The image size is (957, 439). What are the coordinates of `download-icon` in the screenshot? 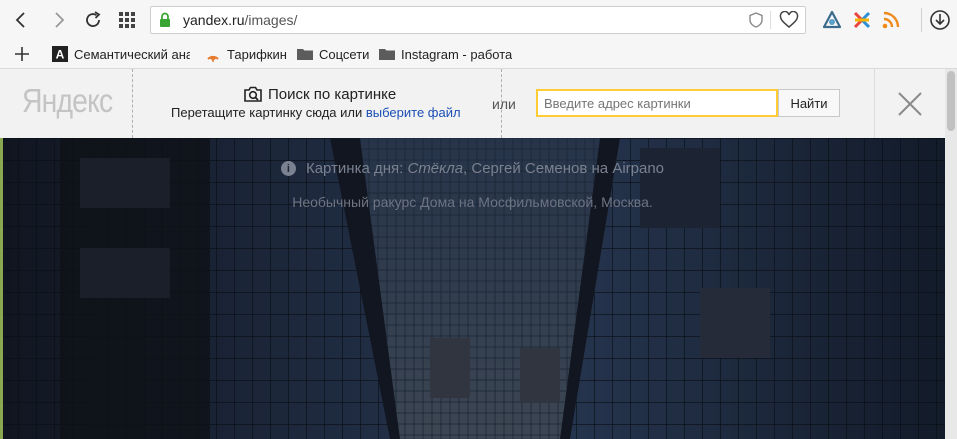 It's located at (940, 20).